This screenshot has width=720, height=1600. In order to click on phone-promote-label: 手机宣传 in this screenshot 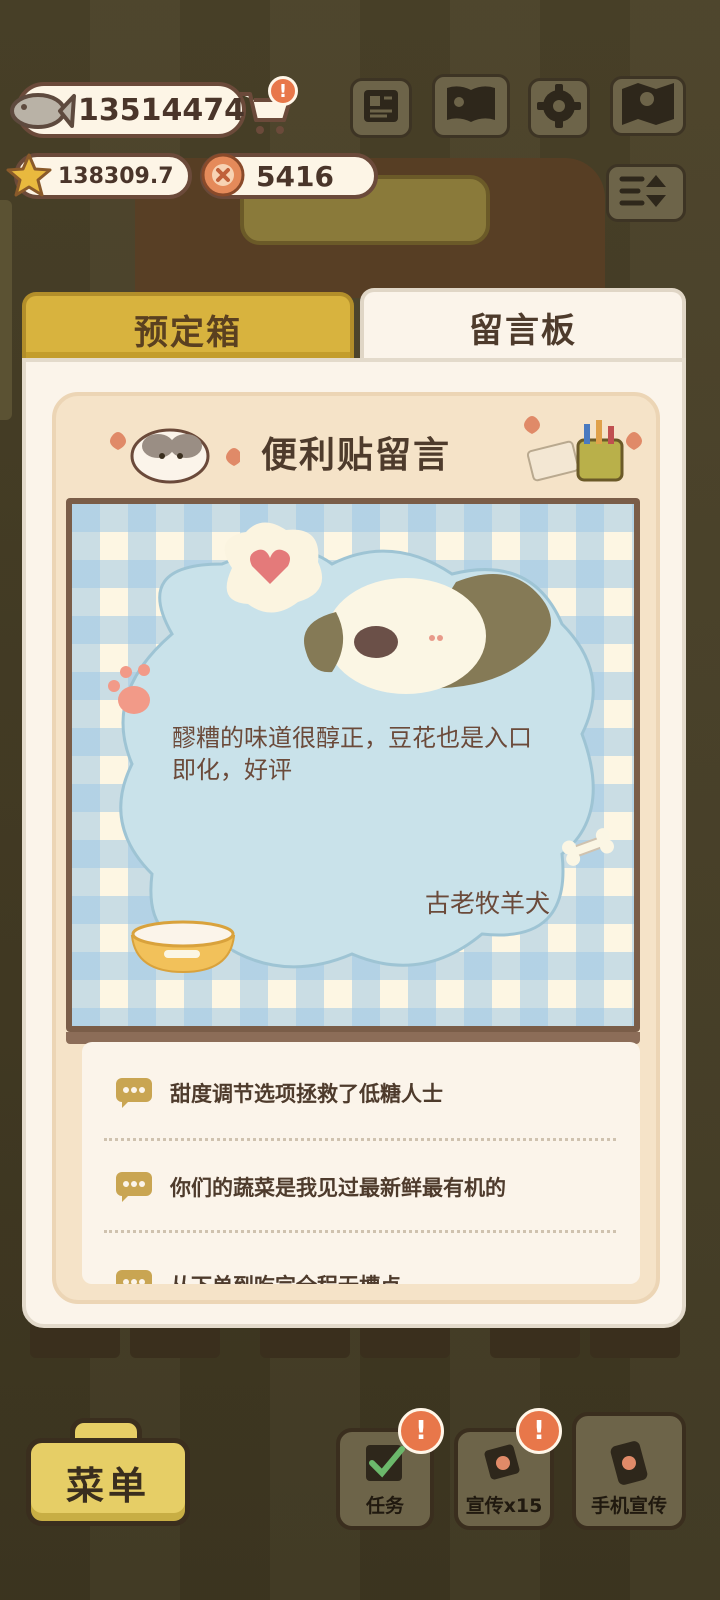, I will do `click(628, 1506)`.